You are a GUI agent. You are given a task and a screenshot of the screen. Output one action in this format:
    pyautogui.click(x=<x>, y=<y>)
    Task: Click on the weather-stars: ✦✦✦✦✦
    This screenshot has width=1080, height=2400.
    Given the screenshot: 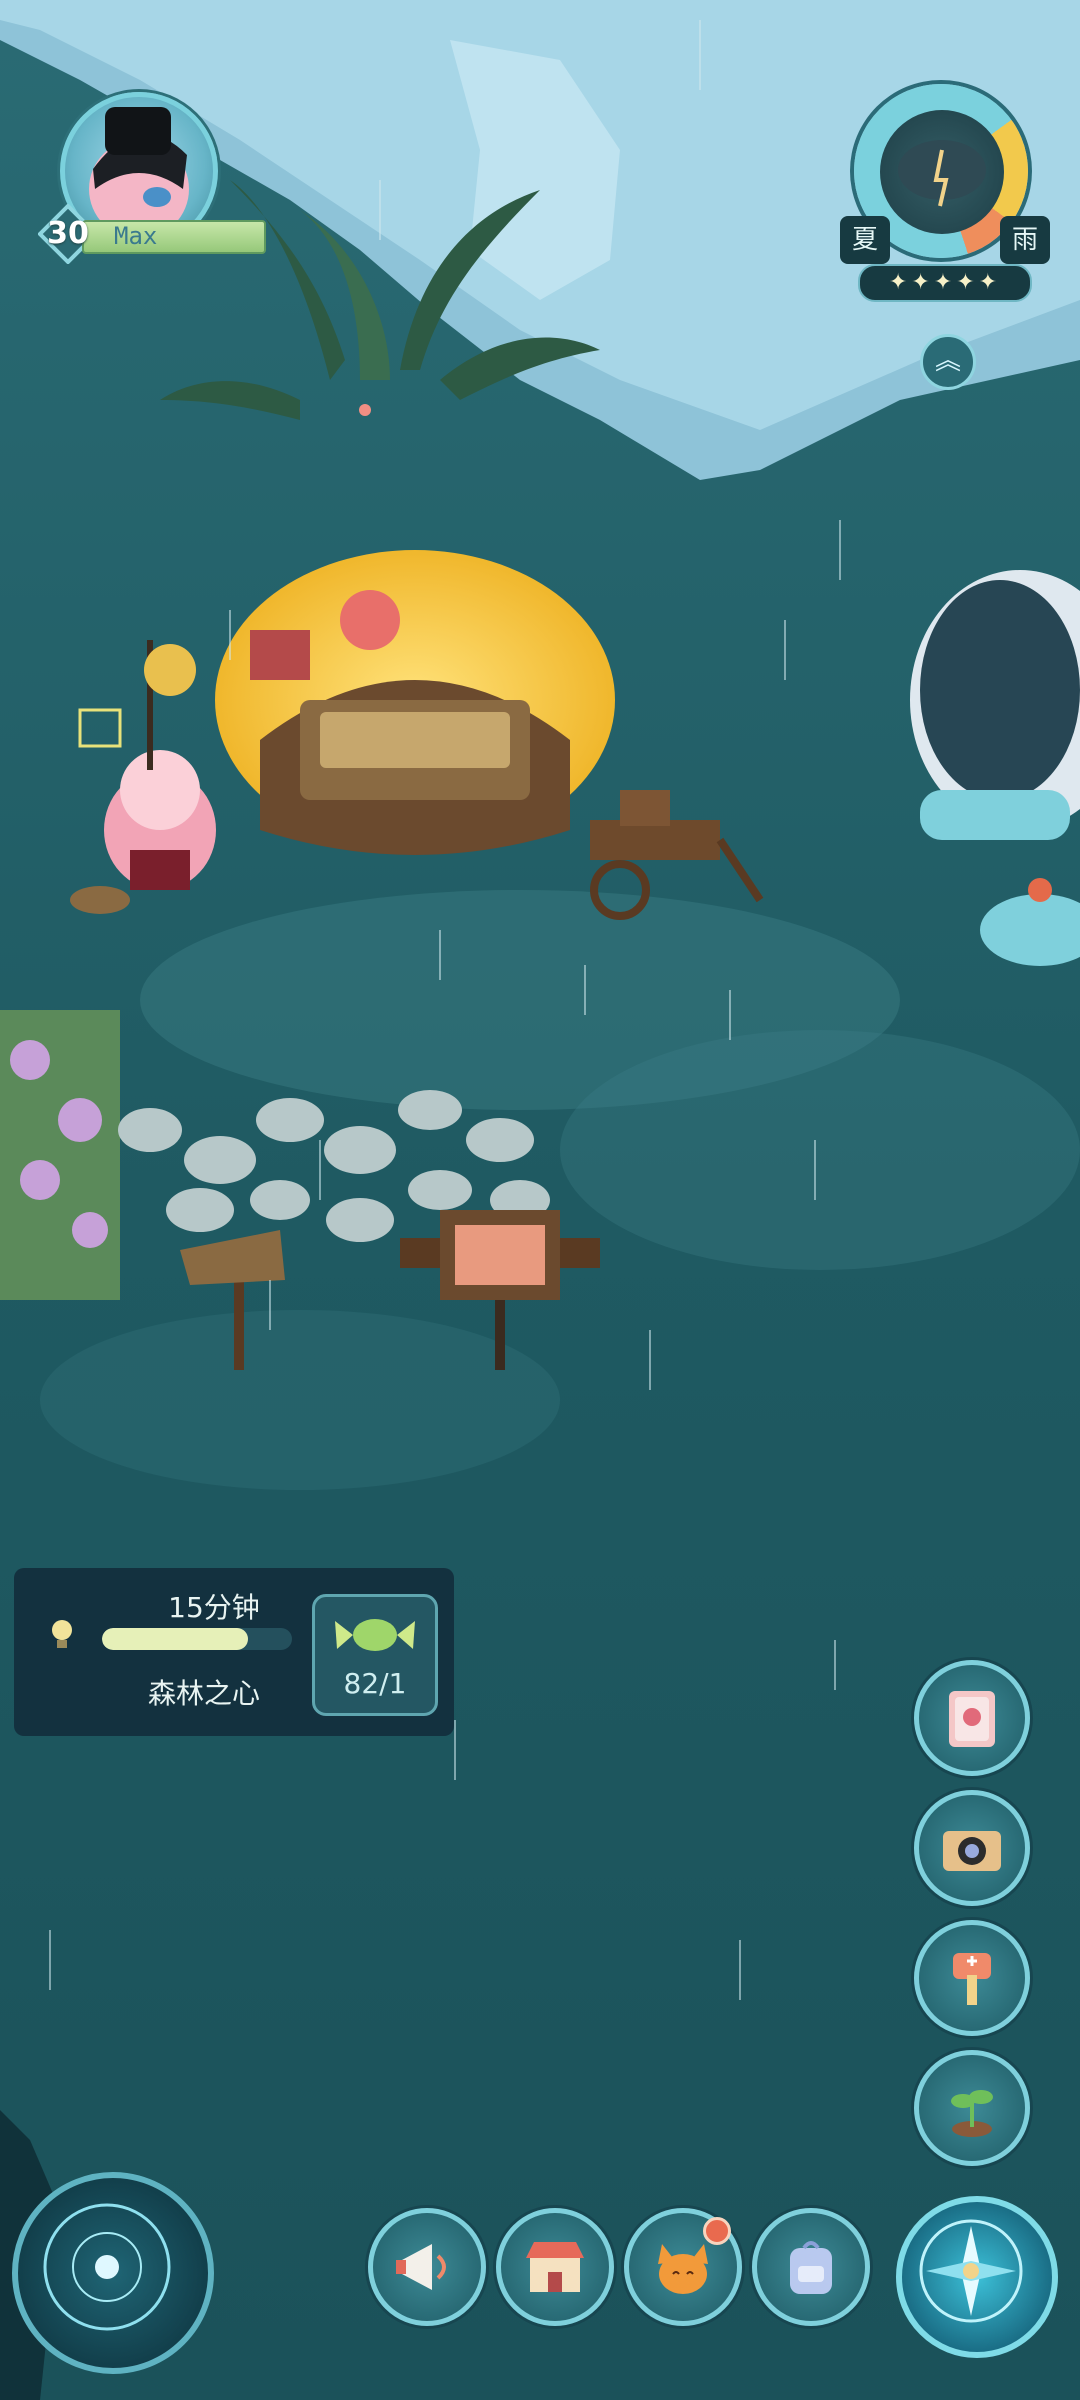 What is the action you would take?
    pyautogui.click(x=945, y=283)
    